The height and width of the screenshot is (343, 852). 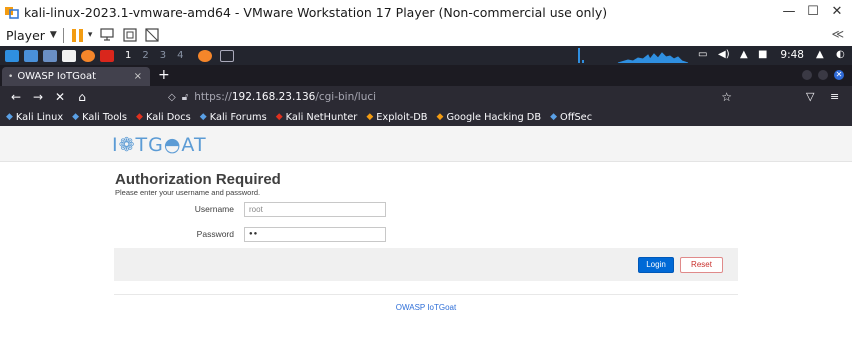 What do you see at coordinates (633, 55) in the screenshot?
I see `cpu-graph` at bounding box center [633, 55].